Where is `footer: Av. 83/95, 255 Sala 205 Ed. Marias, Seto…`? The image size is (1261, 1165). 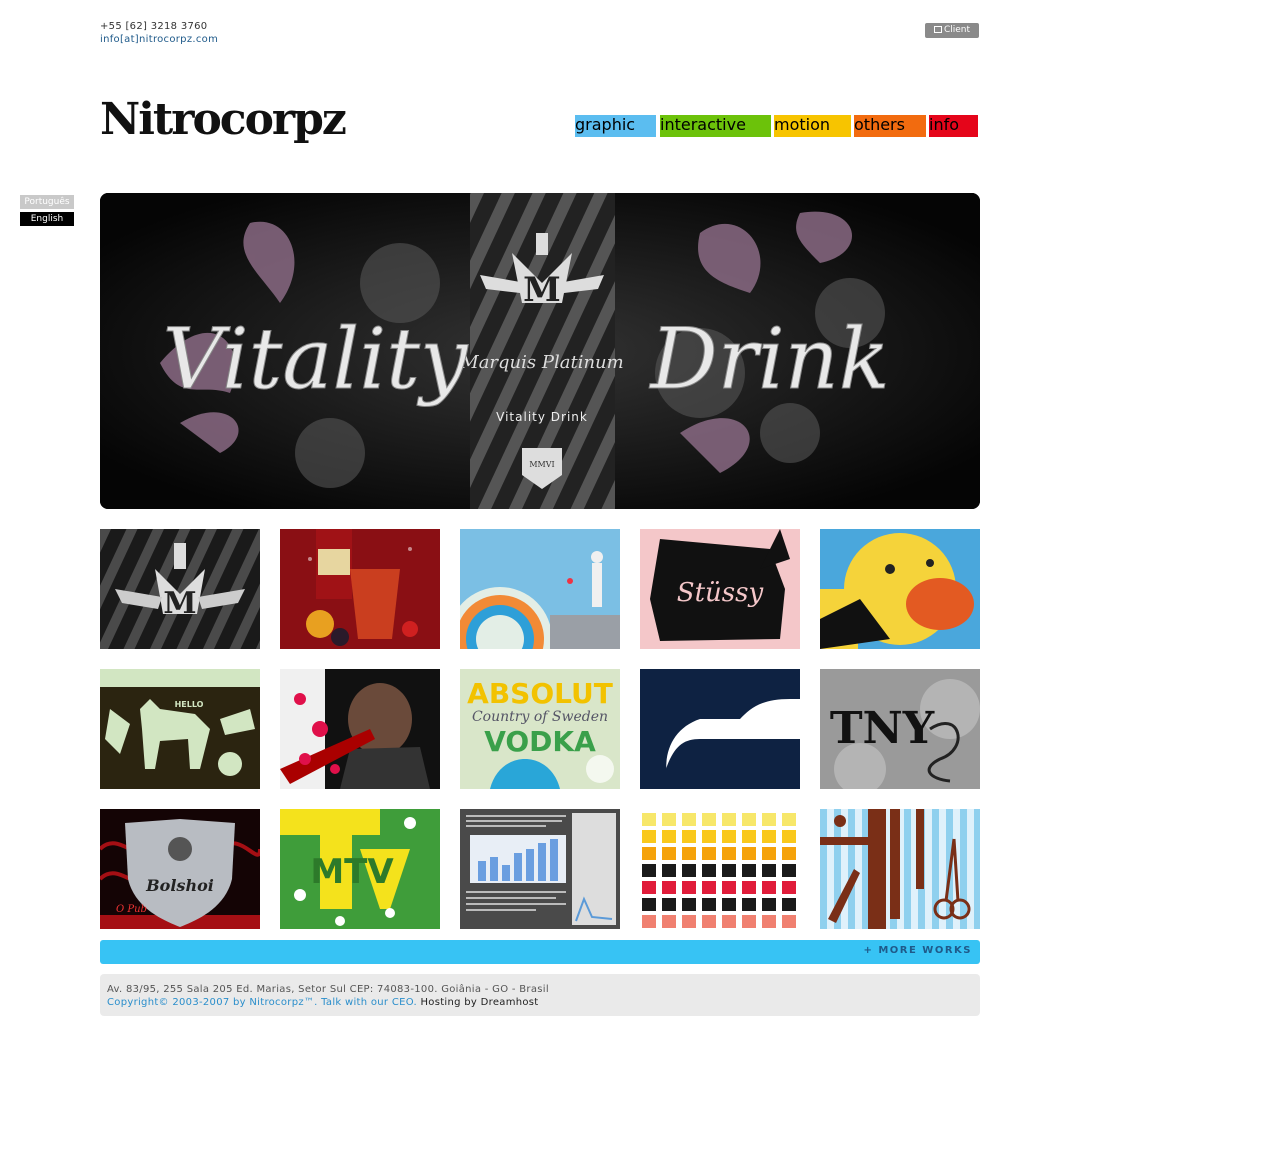
footer: Av. 83/95, 255 Sala 205 Ed. Marias, Seto… is located at coordinates (540, 995).